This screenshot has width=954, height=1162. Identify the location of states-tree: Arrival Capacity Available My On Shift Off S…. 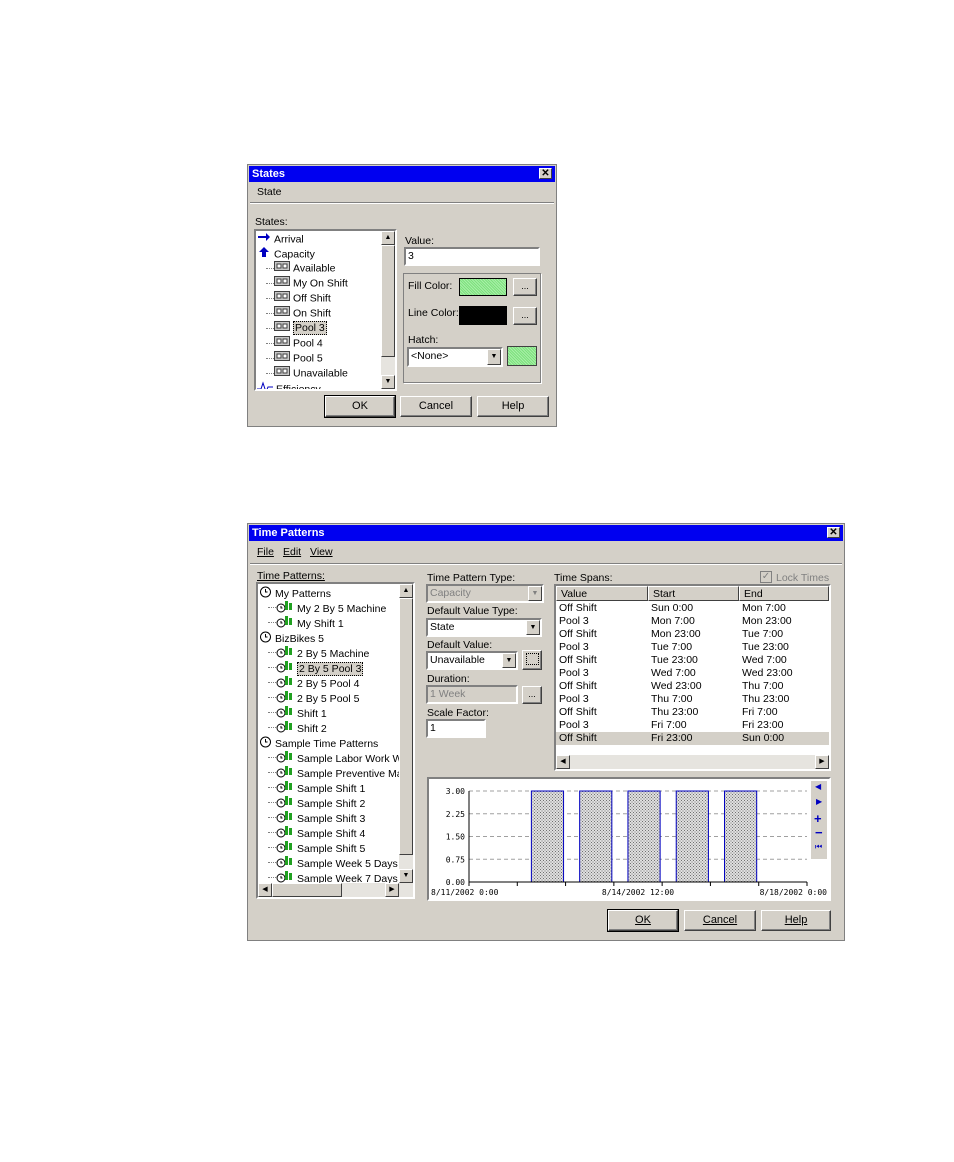
(325, 310).